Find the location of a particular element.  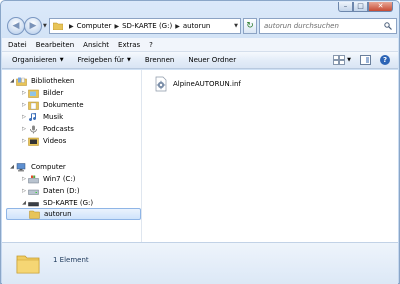

tree-item-autorun: autorun is located at coordinates (73, 214).